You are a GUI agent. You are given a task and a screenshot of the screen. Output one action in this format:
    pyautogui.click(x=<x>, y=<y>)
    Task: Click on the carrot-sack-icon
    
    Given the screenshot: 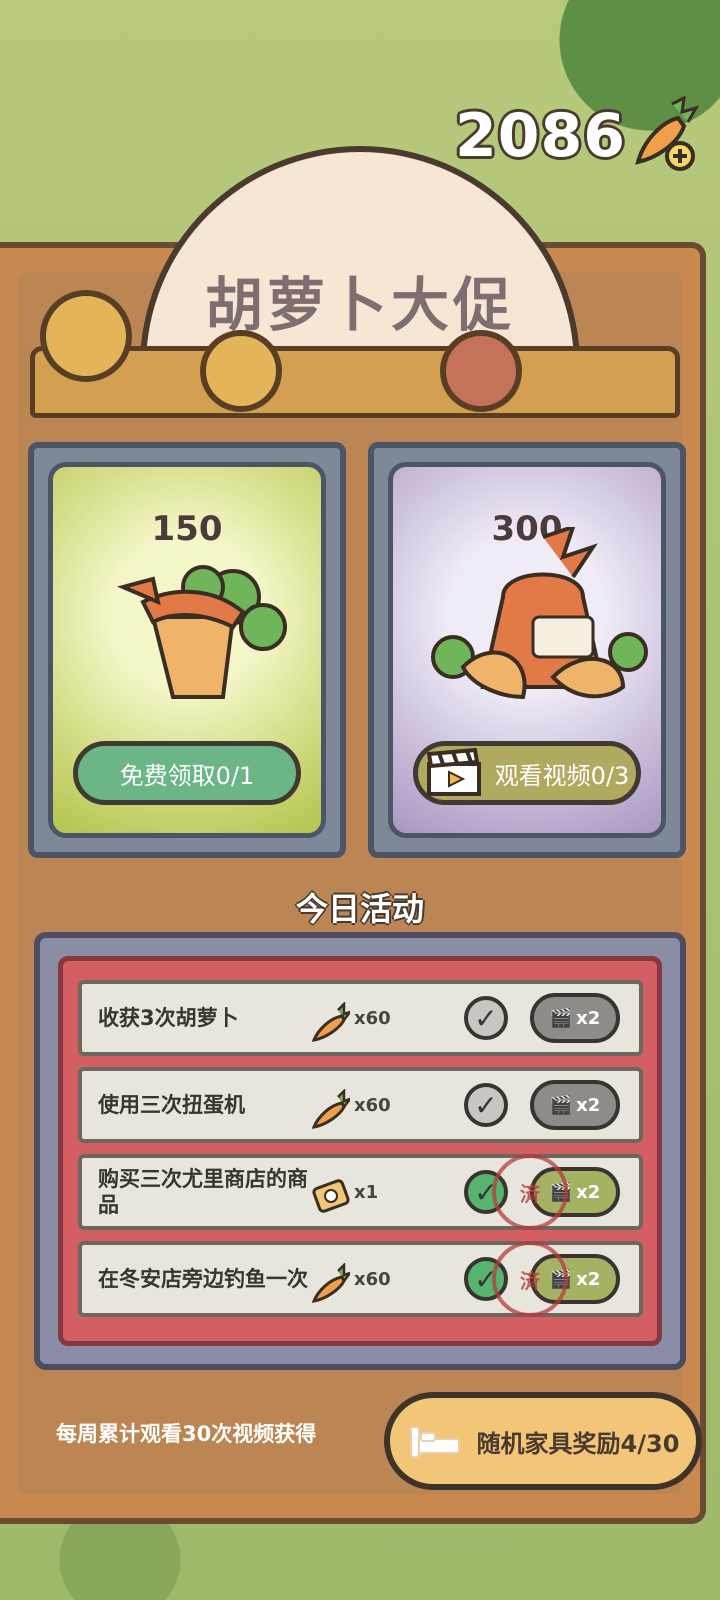 What is the action you would take?
    pyautogui.click(x=539, y=613)
    